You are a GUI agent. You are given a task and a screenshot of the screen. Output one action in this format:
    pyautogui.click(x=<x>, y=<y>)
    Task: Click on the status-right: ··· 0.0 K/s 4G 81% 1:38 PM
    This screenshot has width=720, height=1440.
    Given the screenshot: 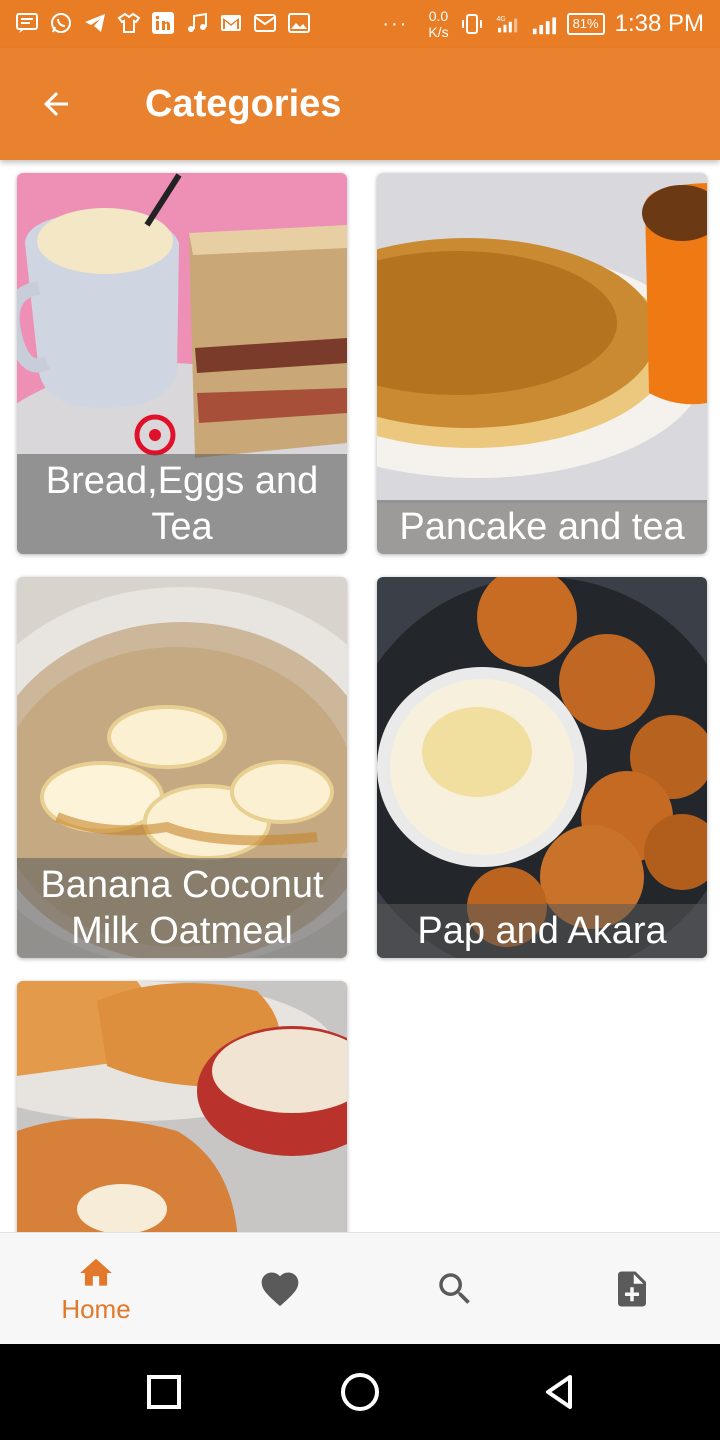 What is the action you would take?
    pyautogui.click(x=543, y=24)
    